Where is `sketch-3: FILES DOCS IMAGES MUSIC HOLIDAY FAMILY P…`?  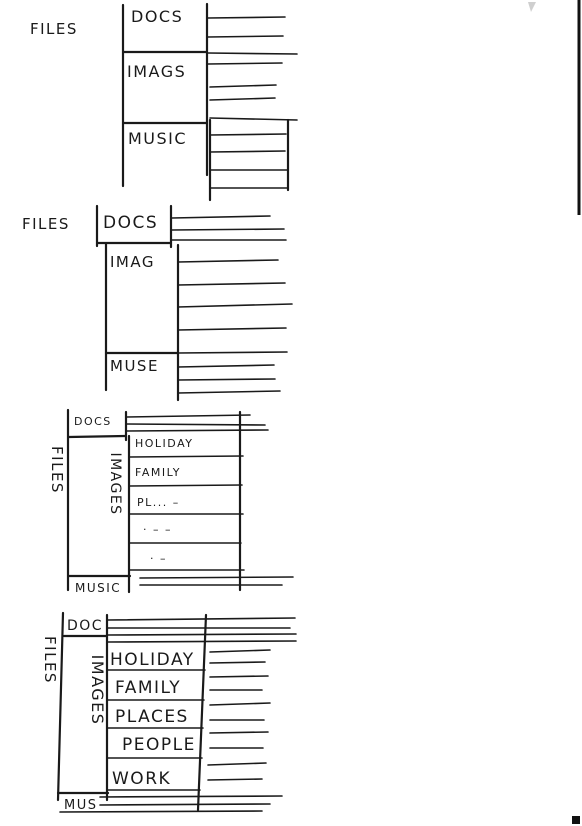 sketch-3: FILES DOCS IMAGES MUSIC HOLIDAY FAMILY P… is located at coordinates (171, 501).